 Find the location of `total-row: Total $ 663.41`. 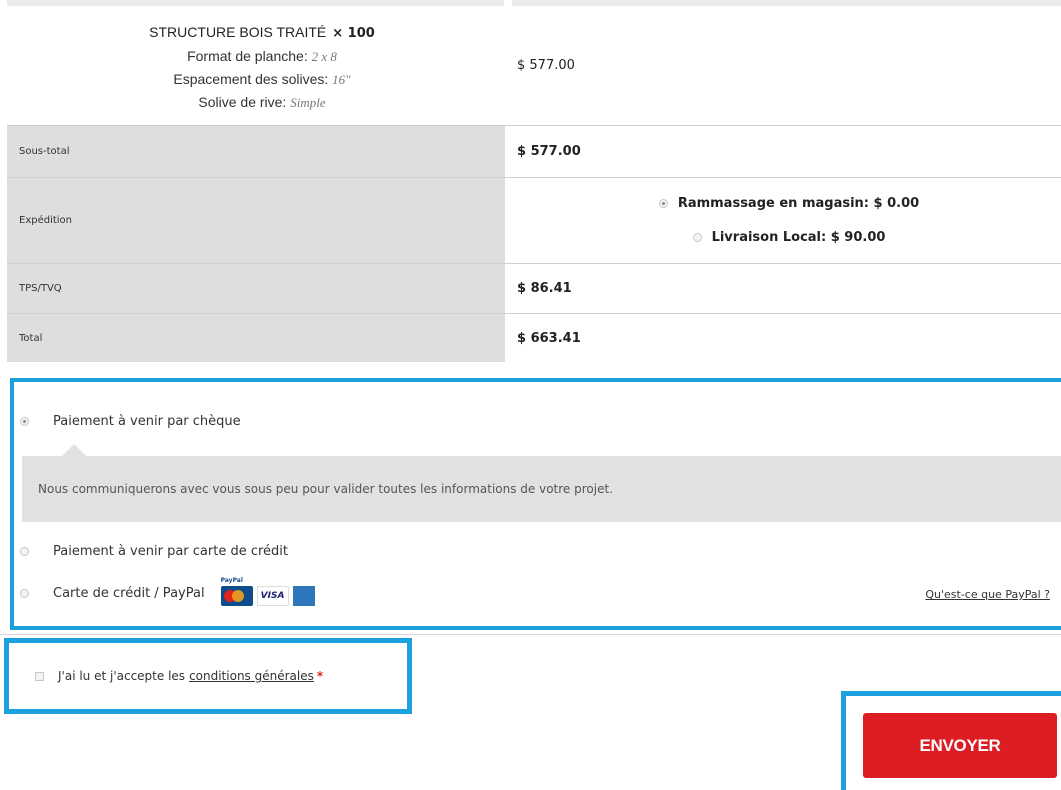

total-row: Total $ 663.41 is located at coordinates (534, 338).